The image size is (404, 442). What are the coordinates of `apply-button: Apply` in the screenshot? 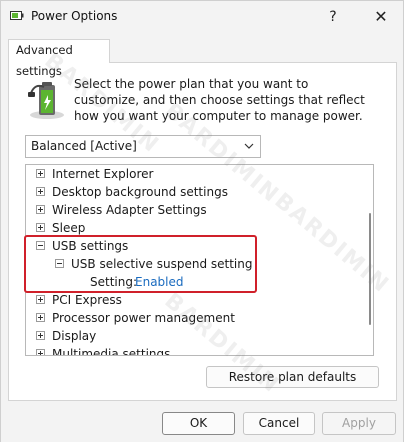 It's located at (359, 423).